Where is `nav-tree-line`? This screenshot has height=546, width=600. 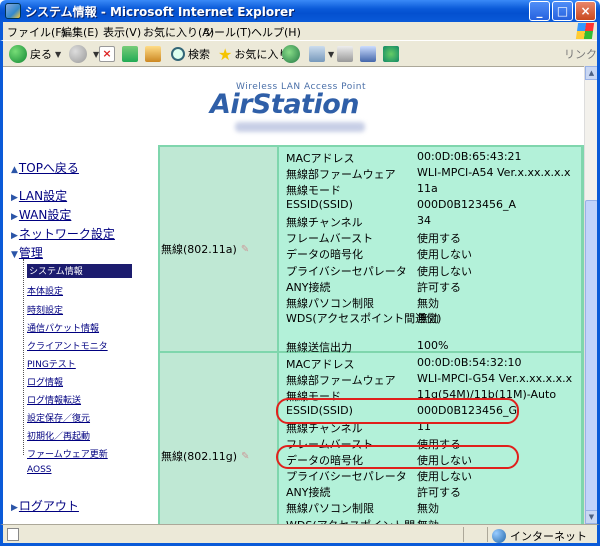
nav-tree-line is located at coordinates (23, 357).